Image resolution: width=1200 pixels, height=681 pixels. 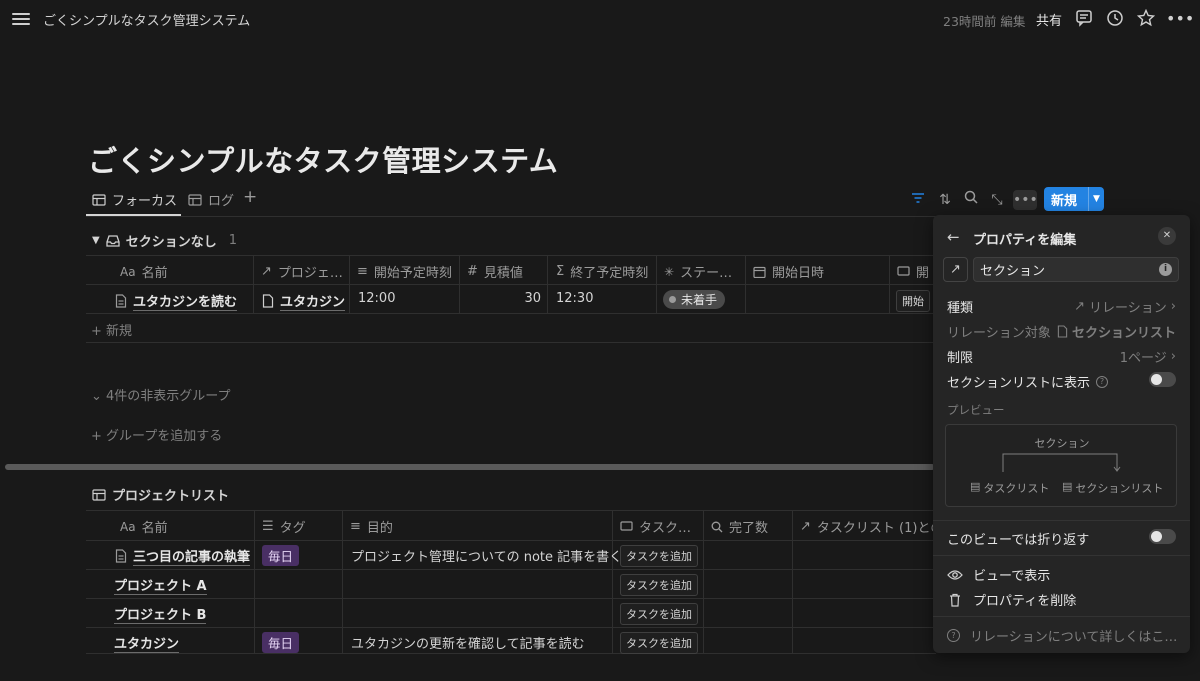 I want to click on column-header-done-count: 完了数, so click(x=751, y=526).